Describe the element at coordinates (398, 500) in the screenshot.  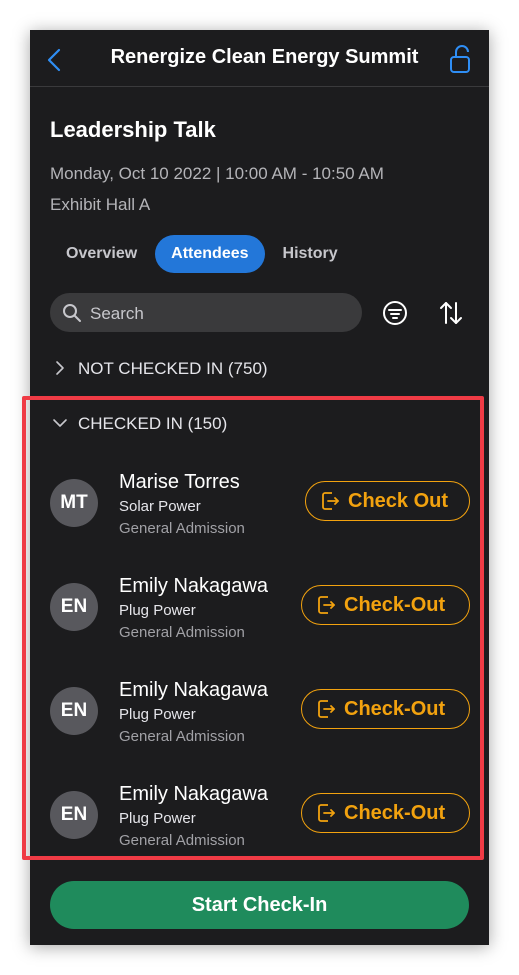
I see `check-out-label: Check Out` at that location.